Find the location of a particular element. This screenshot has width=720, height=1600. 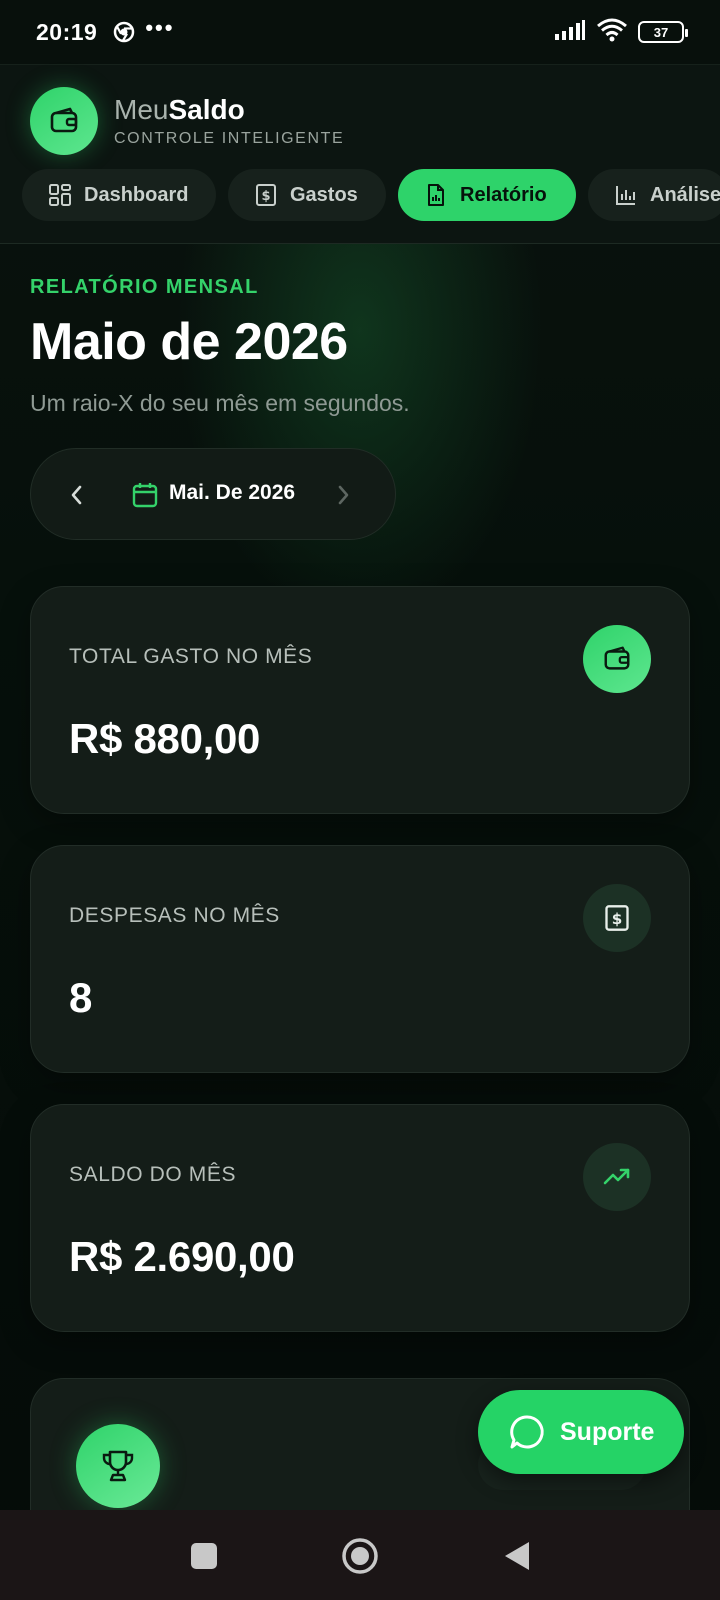

page-eyebrow: RELATÓRIO MENSAL is located at coordinates (144, 287).